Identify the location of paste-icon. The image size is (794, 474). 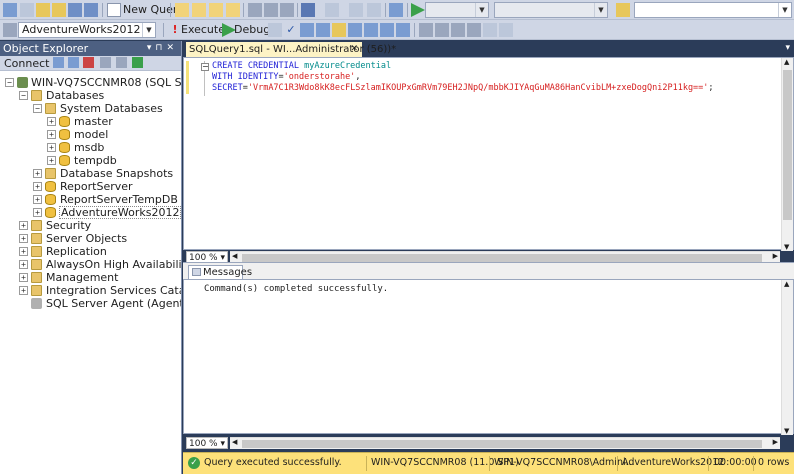
(287, 10).